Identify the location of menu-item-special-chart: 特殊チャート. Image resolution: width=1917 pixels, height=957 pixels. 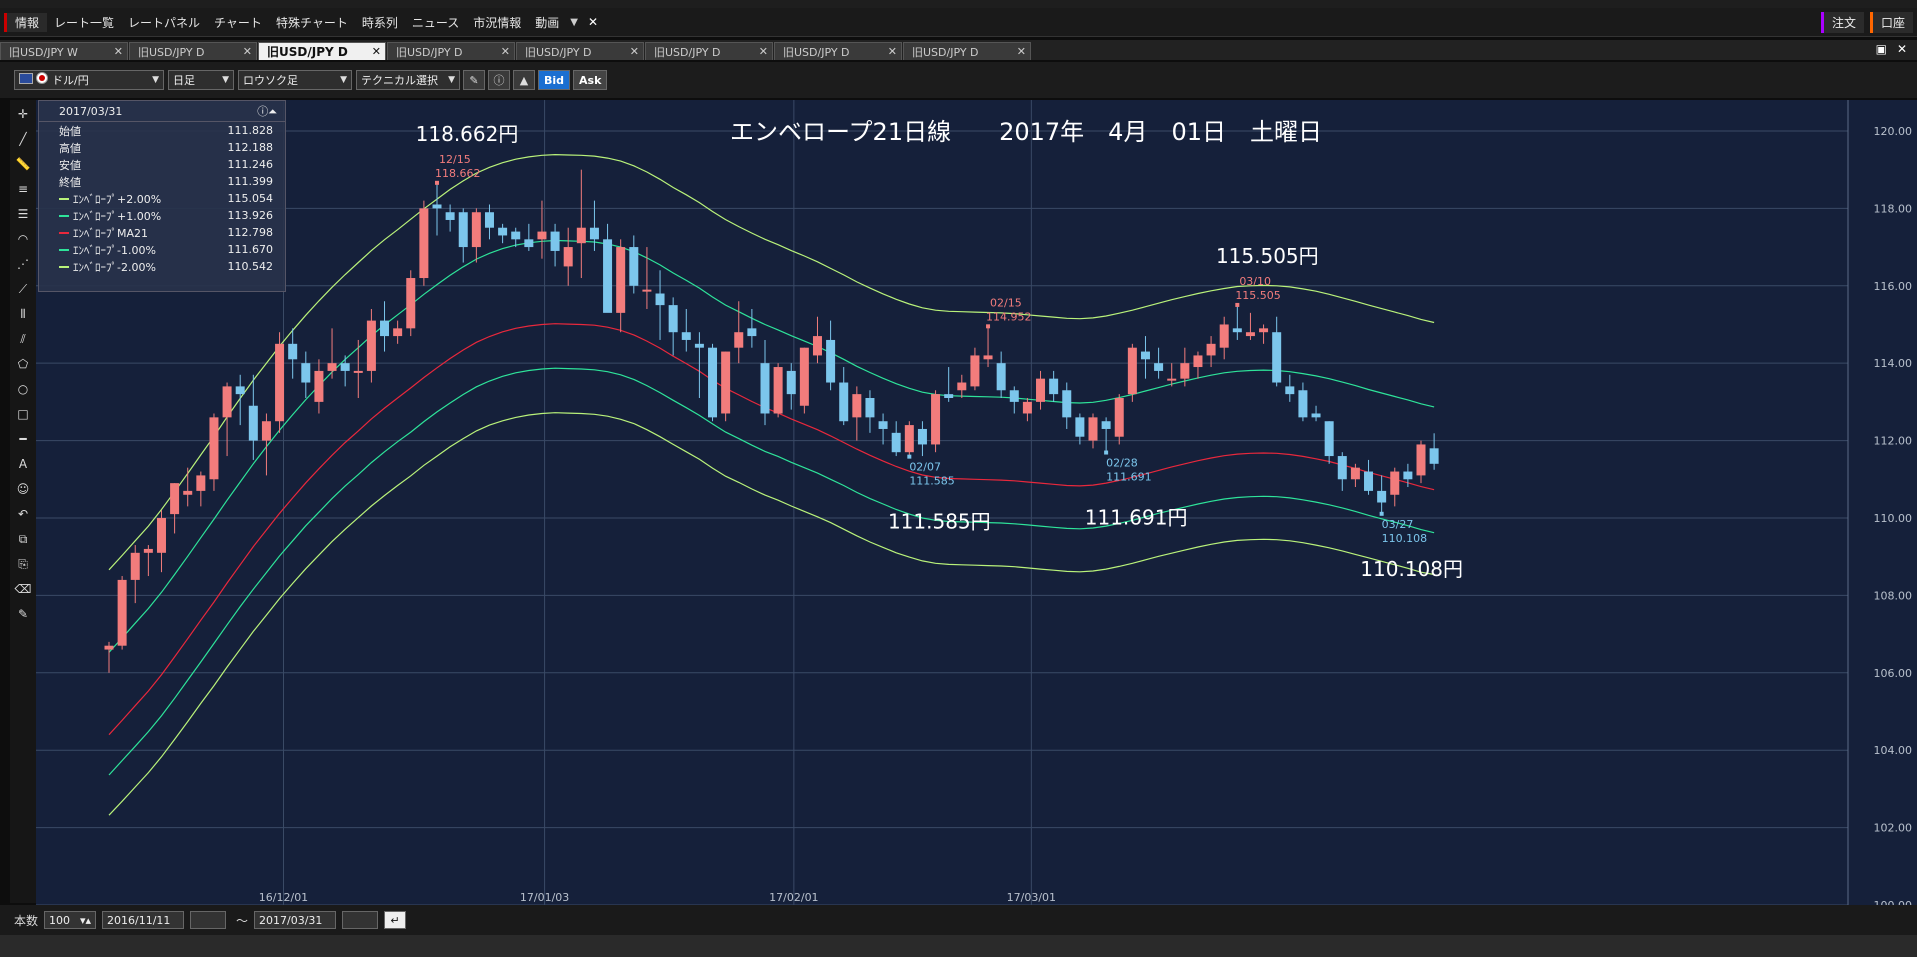
(312, 22).